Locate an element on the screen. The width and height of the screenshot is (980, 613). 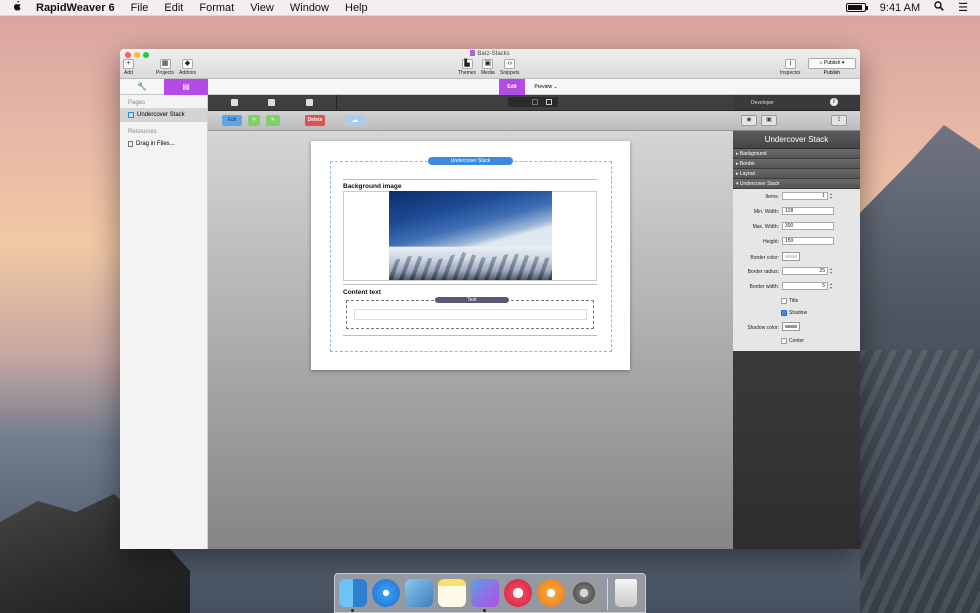
developer-label: Developer is located at coordinates (762, 103).